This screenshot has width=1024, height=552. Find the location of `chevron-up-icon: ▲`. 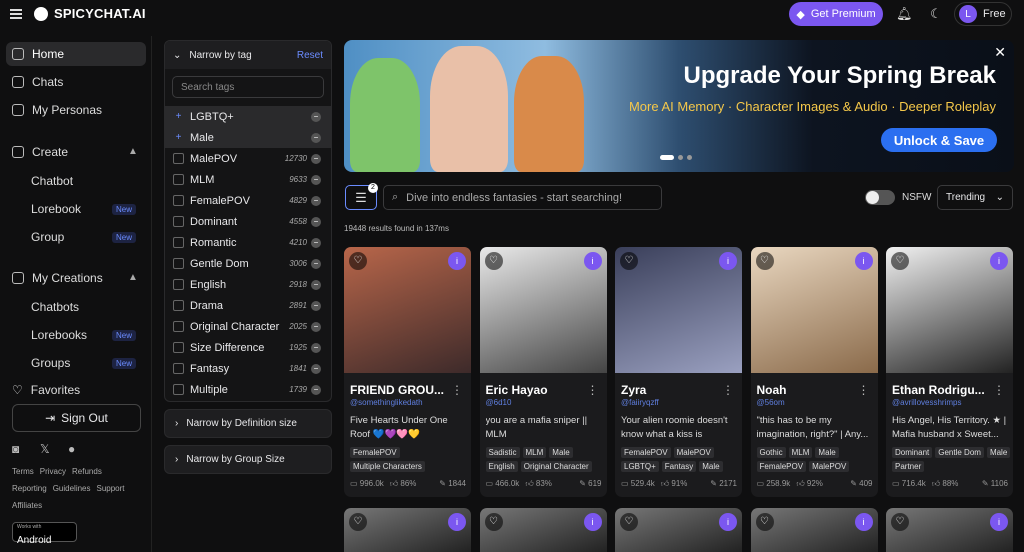

chevron-up-icon: ▲ is located at coordinates (133, 277).